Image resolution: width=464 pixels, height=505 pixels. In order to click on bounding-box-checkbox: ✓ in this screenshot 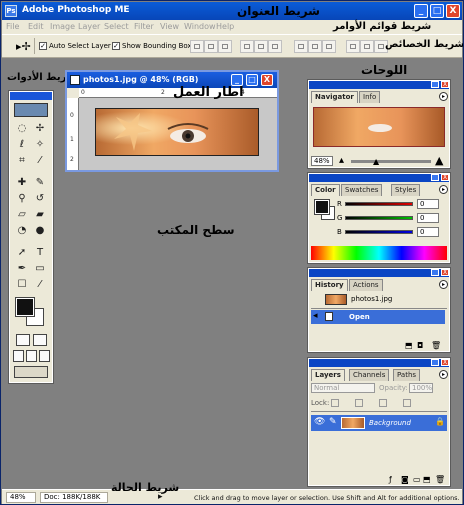, I will do `click(116, 46)`.